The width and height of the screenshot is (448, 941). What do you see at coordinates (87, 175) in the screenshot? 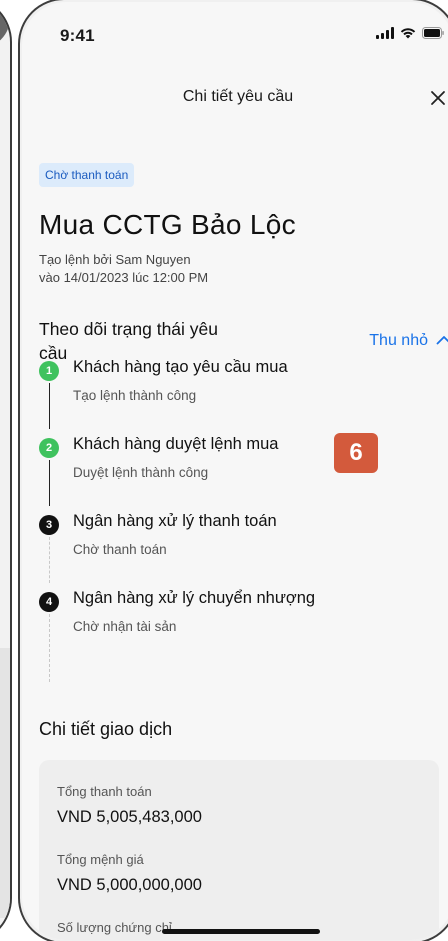
I see `status-badge: Chờ thanh toán` at bounding box center [87, 175].